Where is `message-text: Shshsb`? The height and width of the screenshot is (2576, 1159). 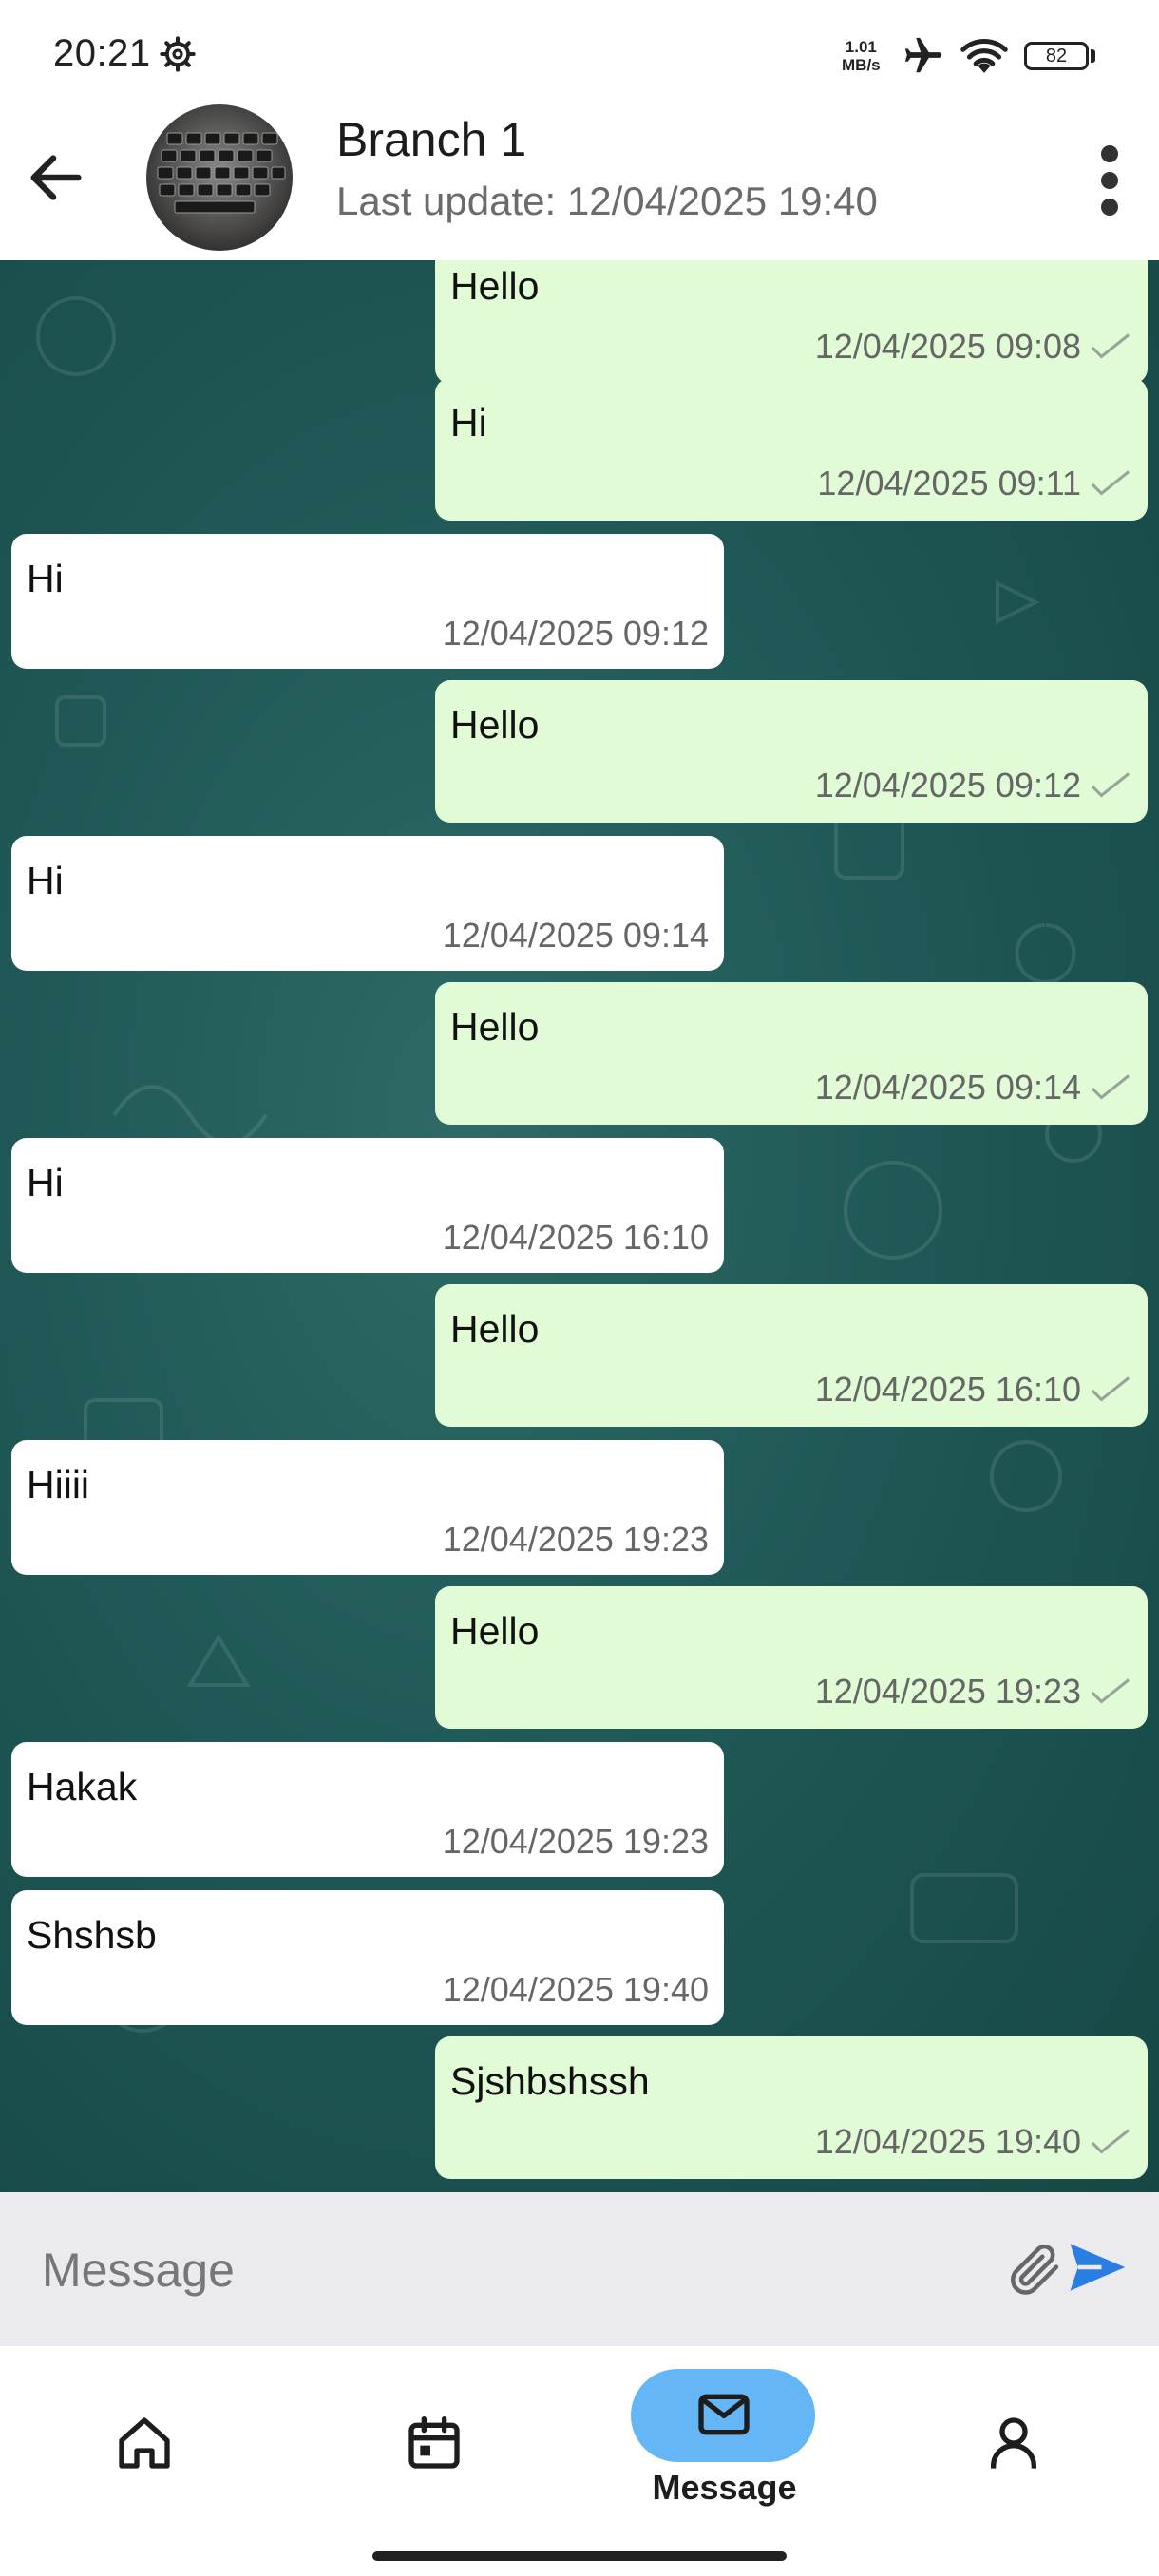
message-text: Shshsb is located at coordinates (92, 1935).